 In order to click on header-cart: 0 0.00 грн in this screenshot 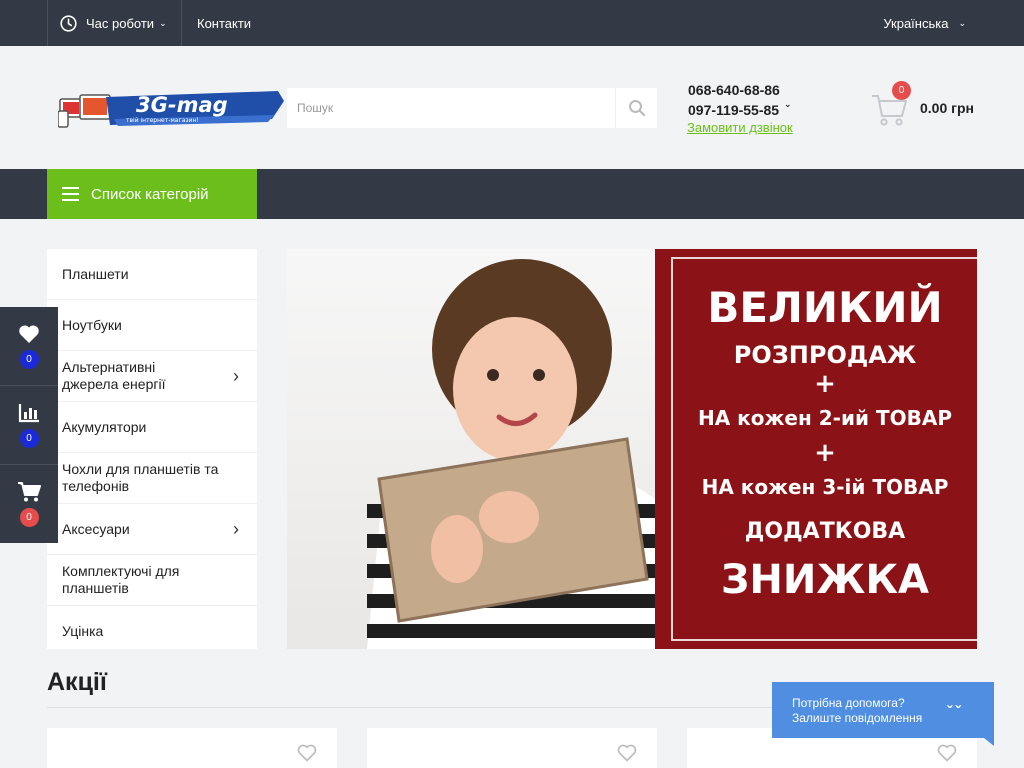, I will do `click(925, 104)`.